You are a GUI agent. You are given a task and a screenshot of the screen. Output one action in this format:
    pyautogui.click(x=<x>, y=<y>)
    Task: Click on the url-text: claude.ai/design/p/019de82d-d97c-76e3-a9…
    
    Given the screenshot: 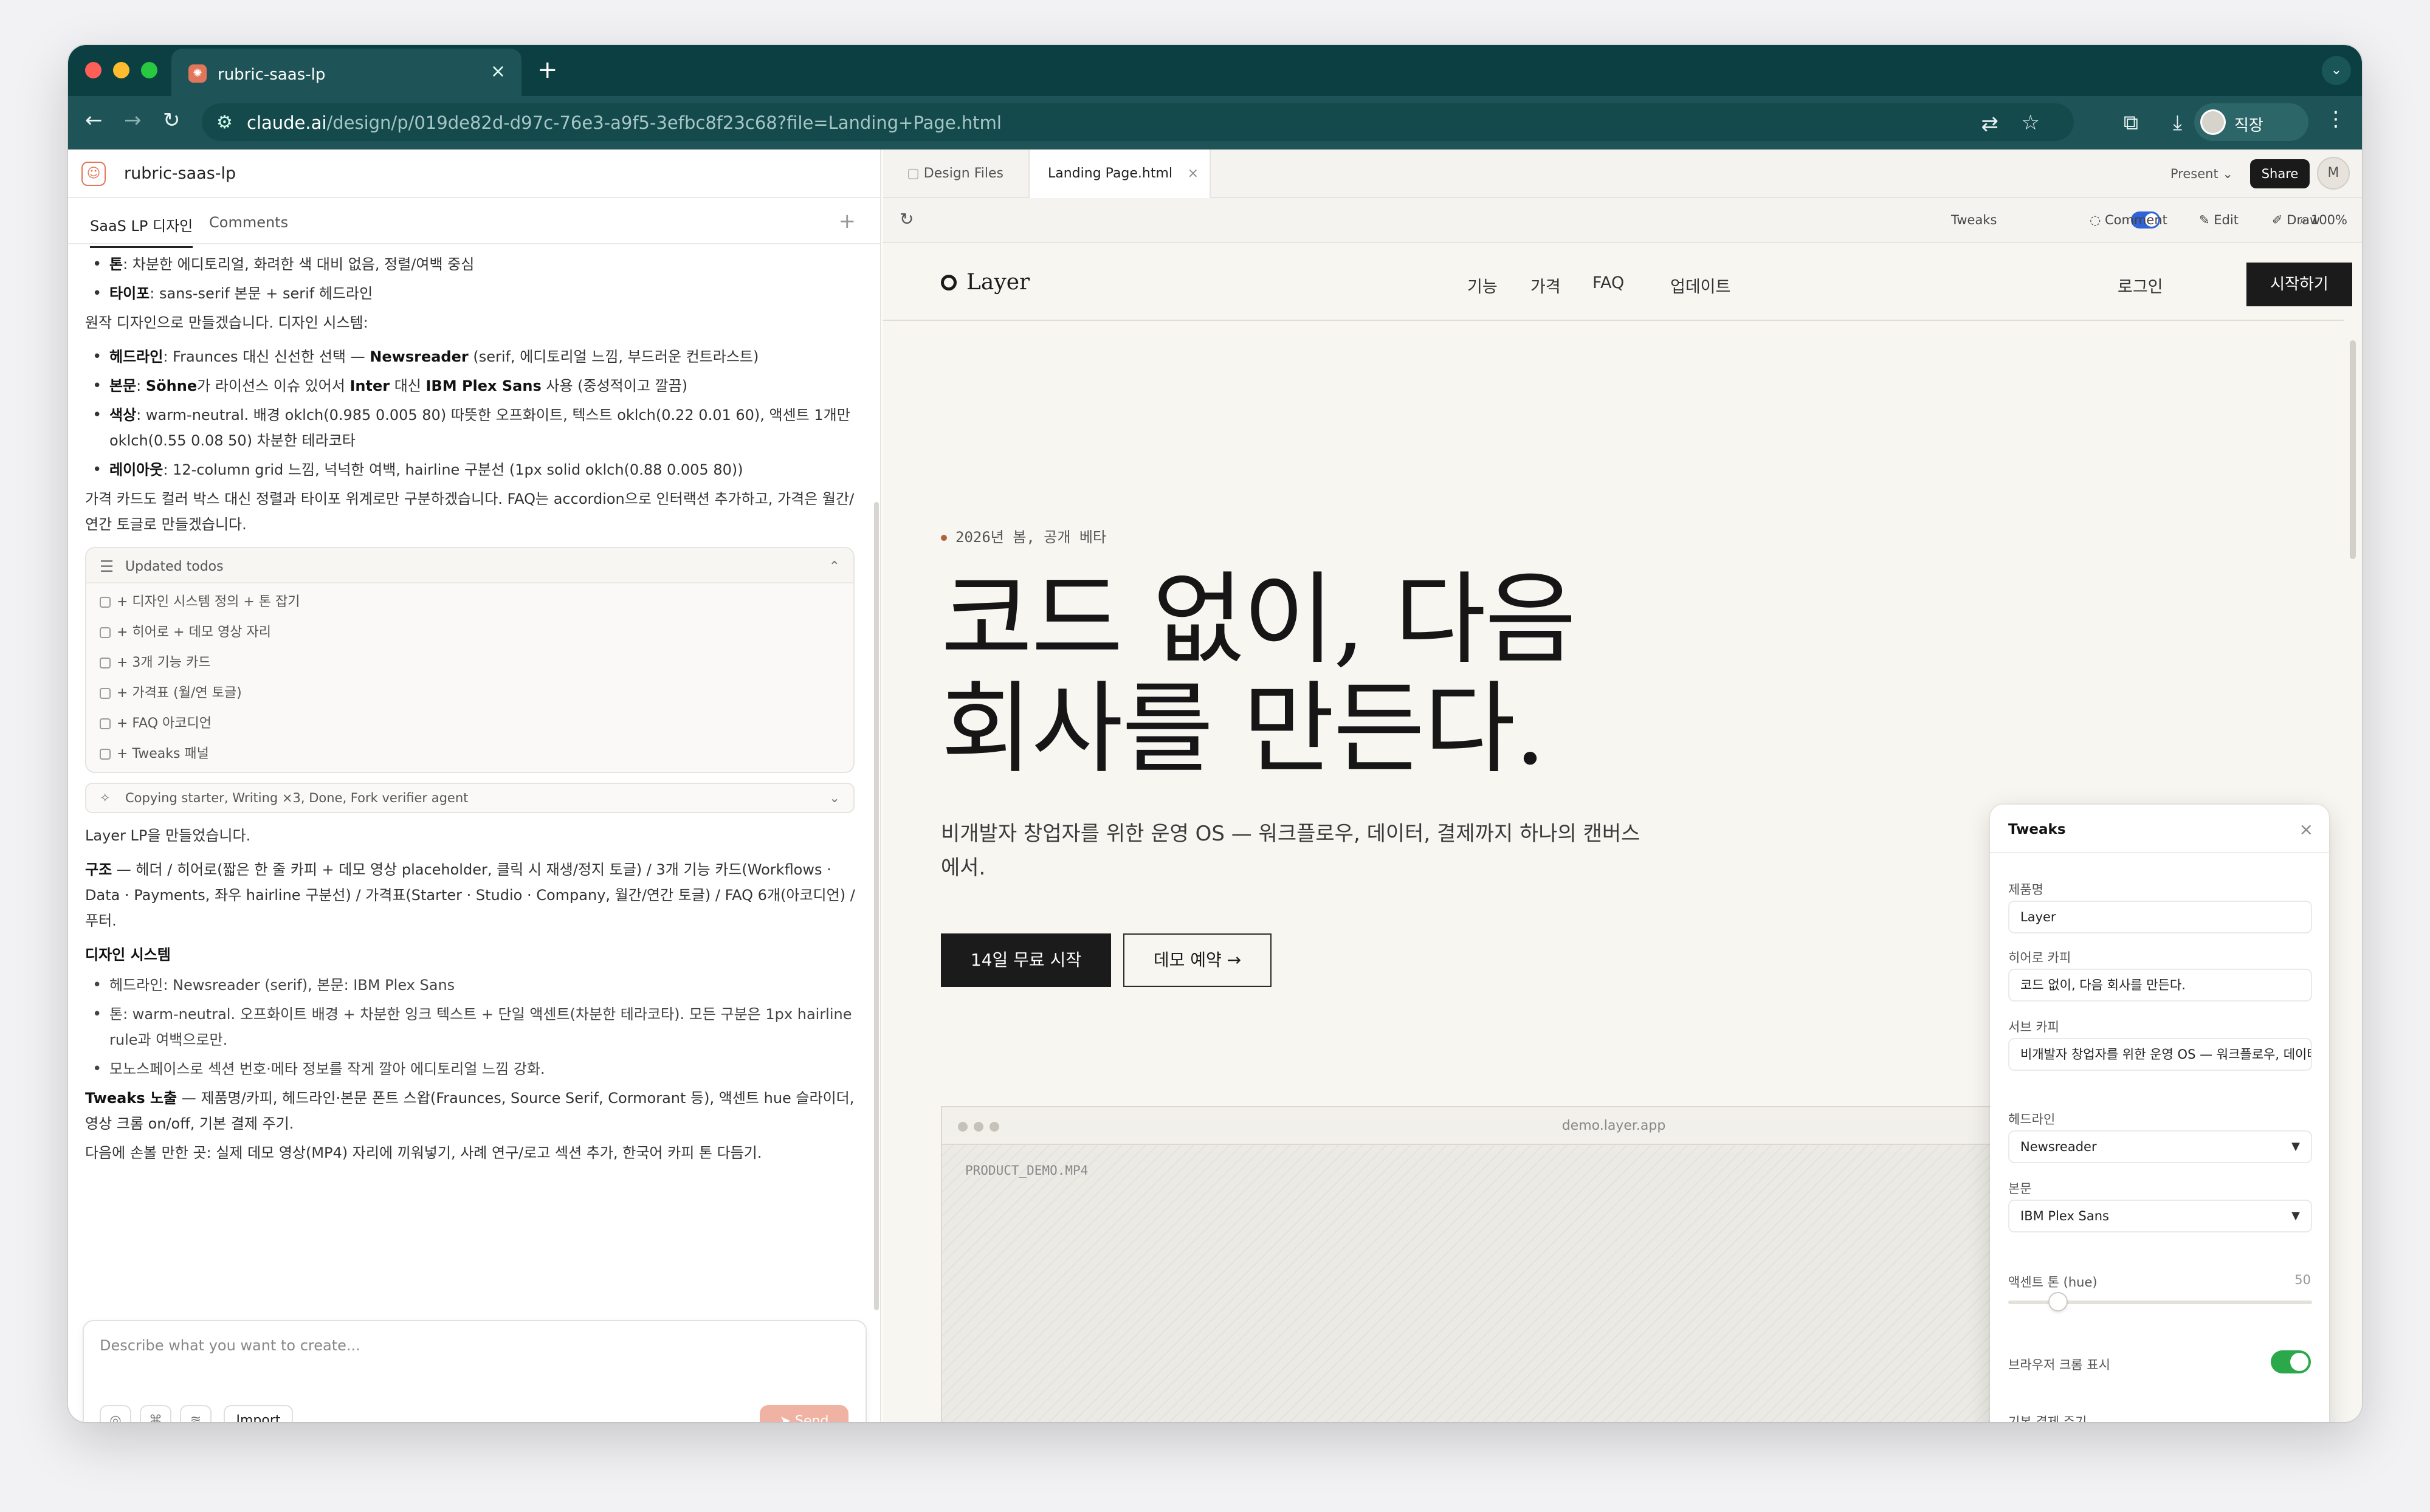 What is the action you would take?
    pyautogui.click(x=624, y=123)
    